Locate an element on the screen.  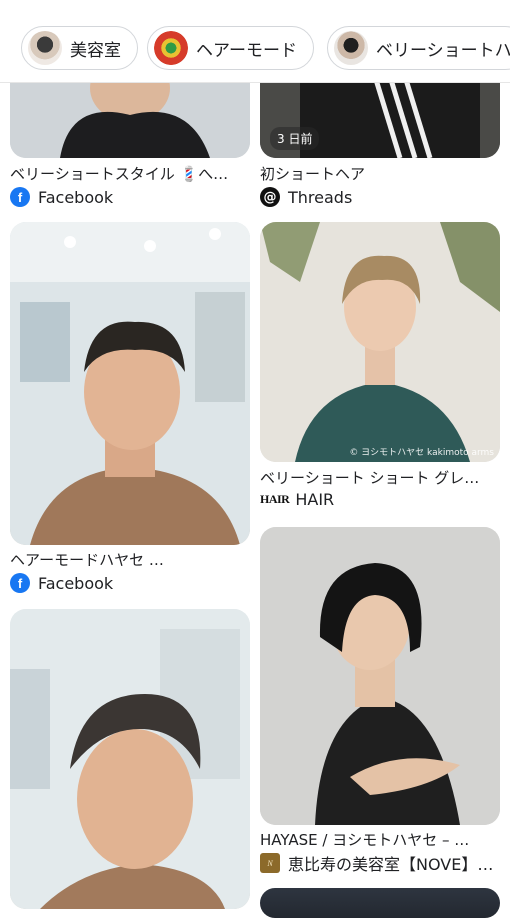
threads-icon: @ is located at coordinates (270, 197).